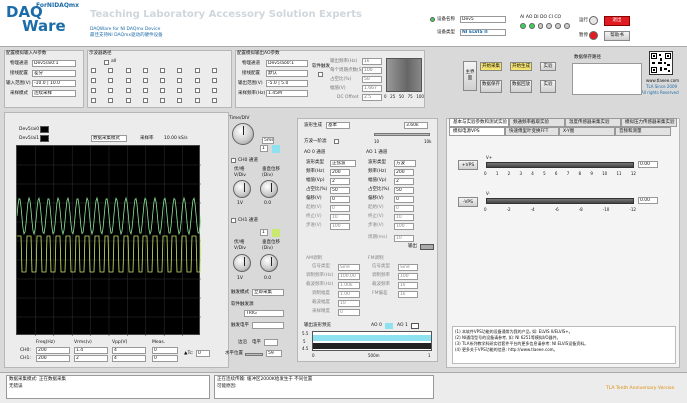 The width and height of the screenshot is (687, 403). What do you see at coordinates (607, 79) in the screenshot?
I see `save-path-field` at bounding box center [607, 79].